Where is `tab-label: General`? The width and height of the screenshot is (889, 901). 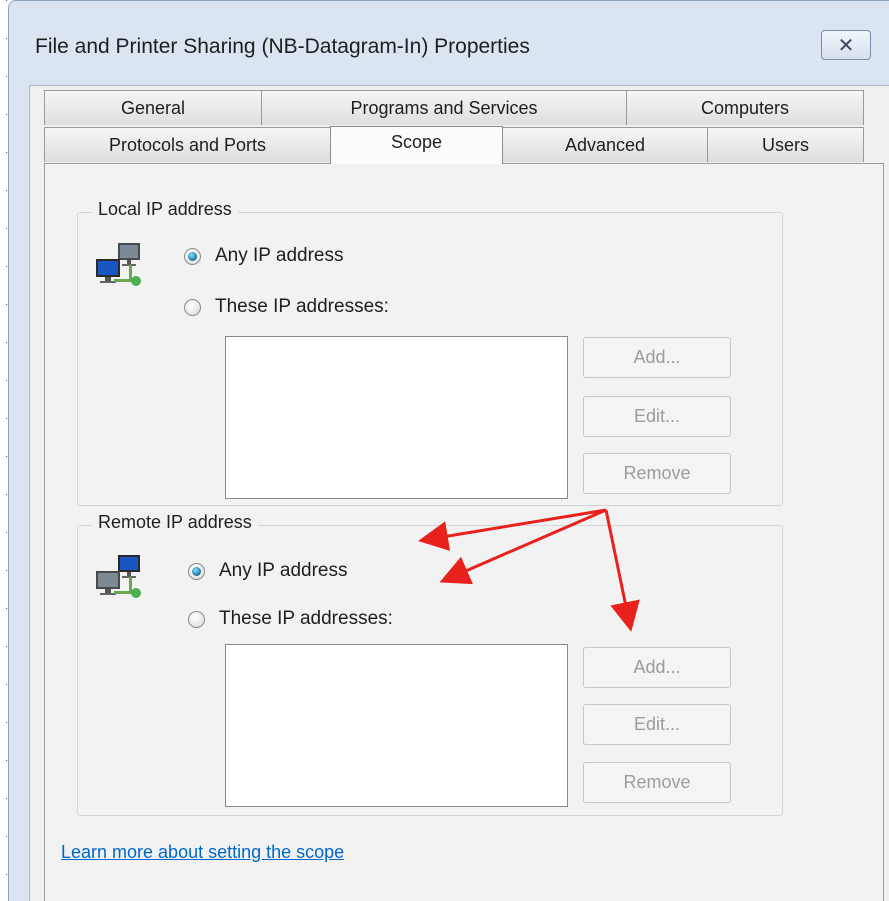 tab-label: General is located at coordinates (153, 107).